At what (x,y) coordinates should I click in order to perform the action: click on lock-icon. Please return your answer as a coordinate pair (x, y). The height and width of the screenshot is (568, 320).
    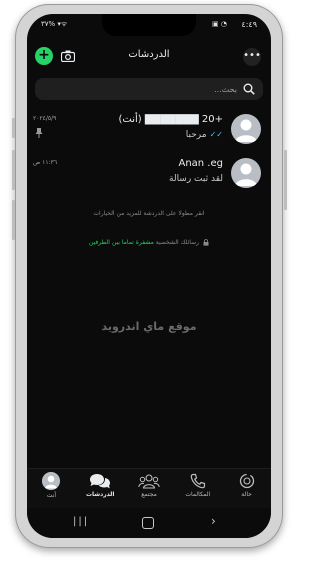
    Looking at the image, I should click on (206, 242).